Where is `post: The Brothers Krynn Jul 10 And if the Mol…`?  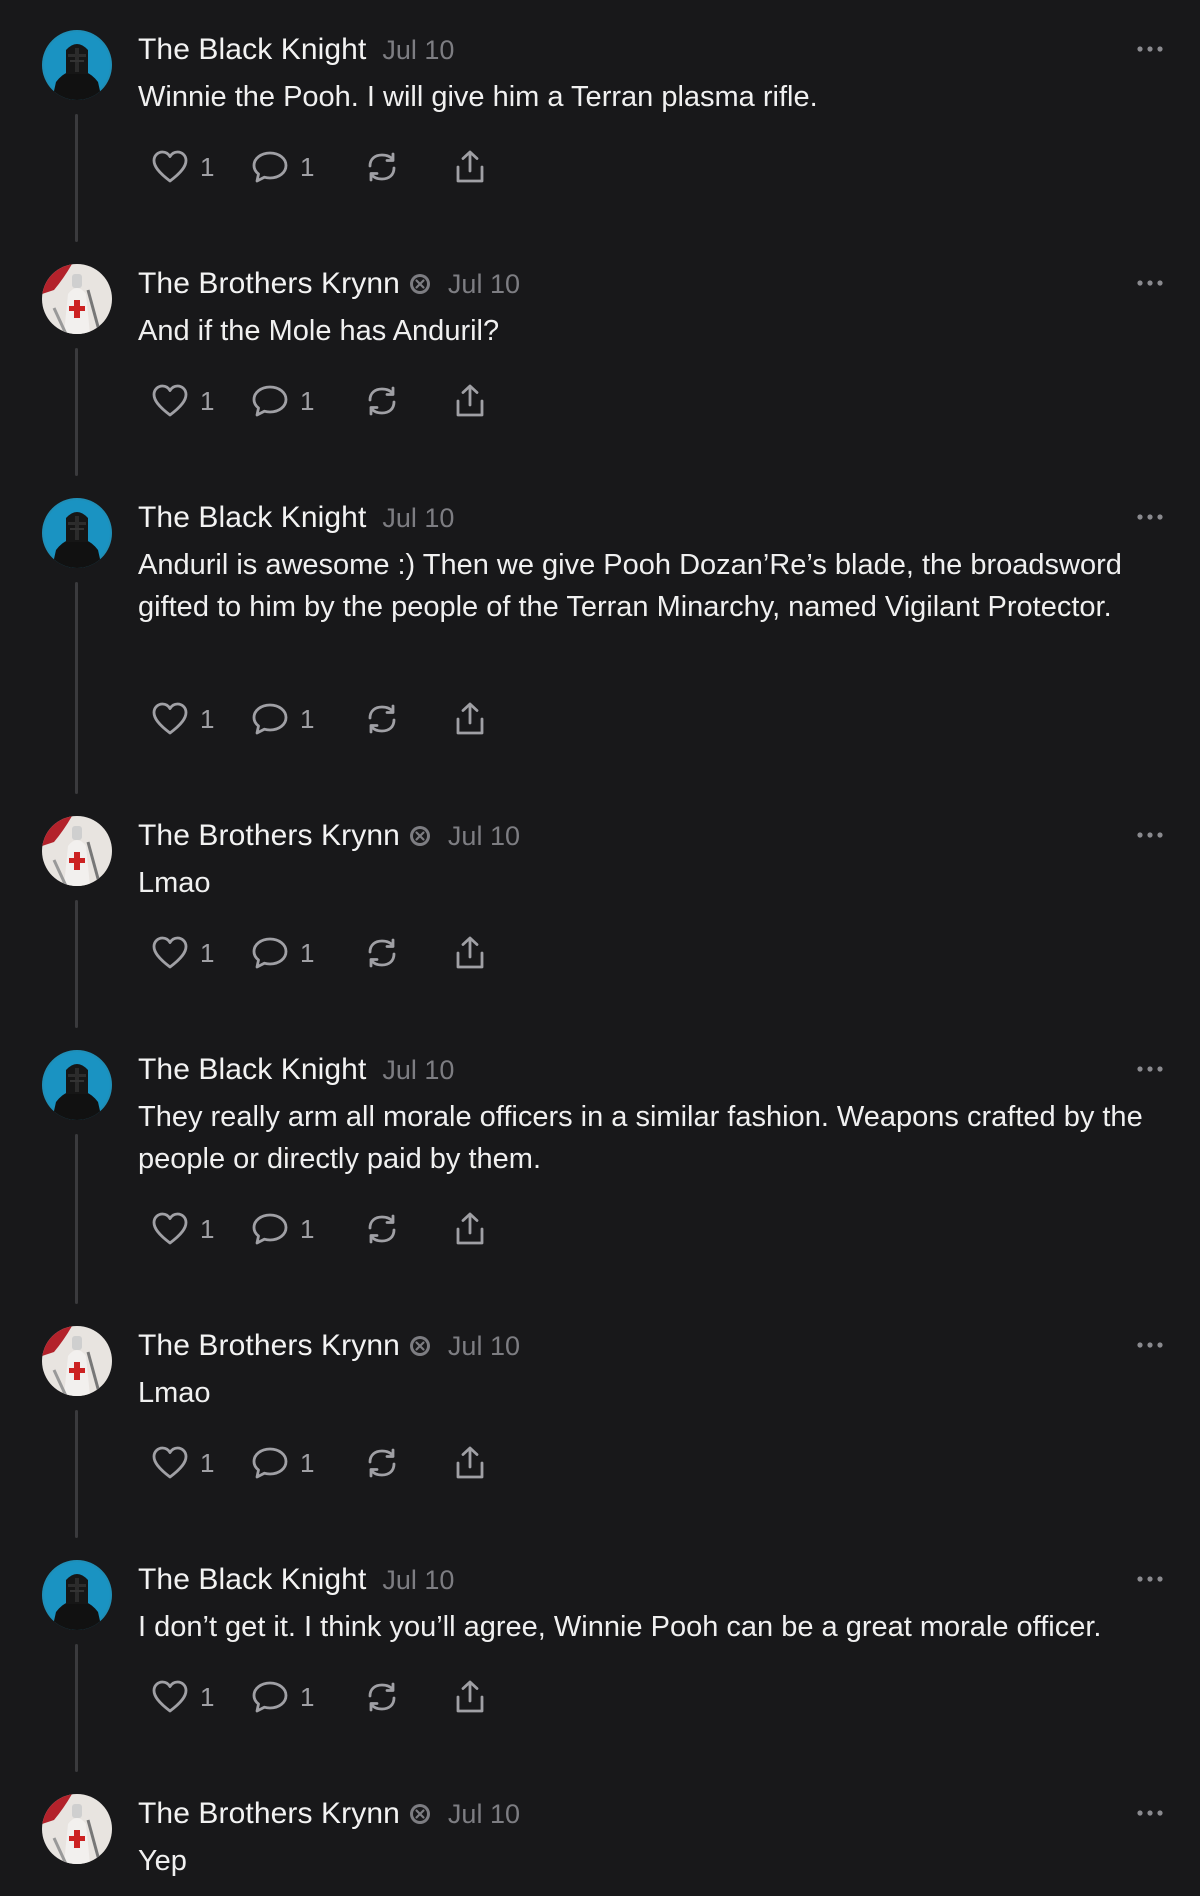 post: The Brothers Krynn Jul 10 And if the Mol… is located at coordinates (600, 355).